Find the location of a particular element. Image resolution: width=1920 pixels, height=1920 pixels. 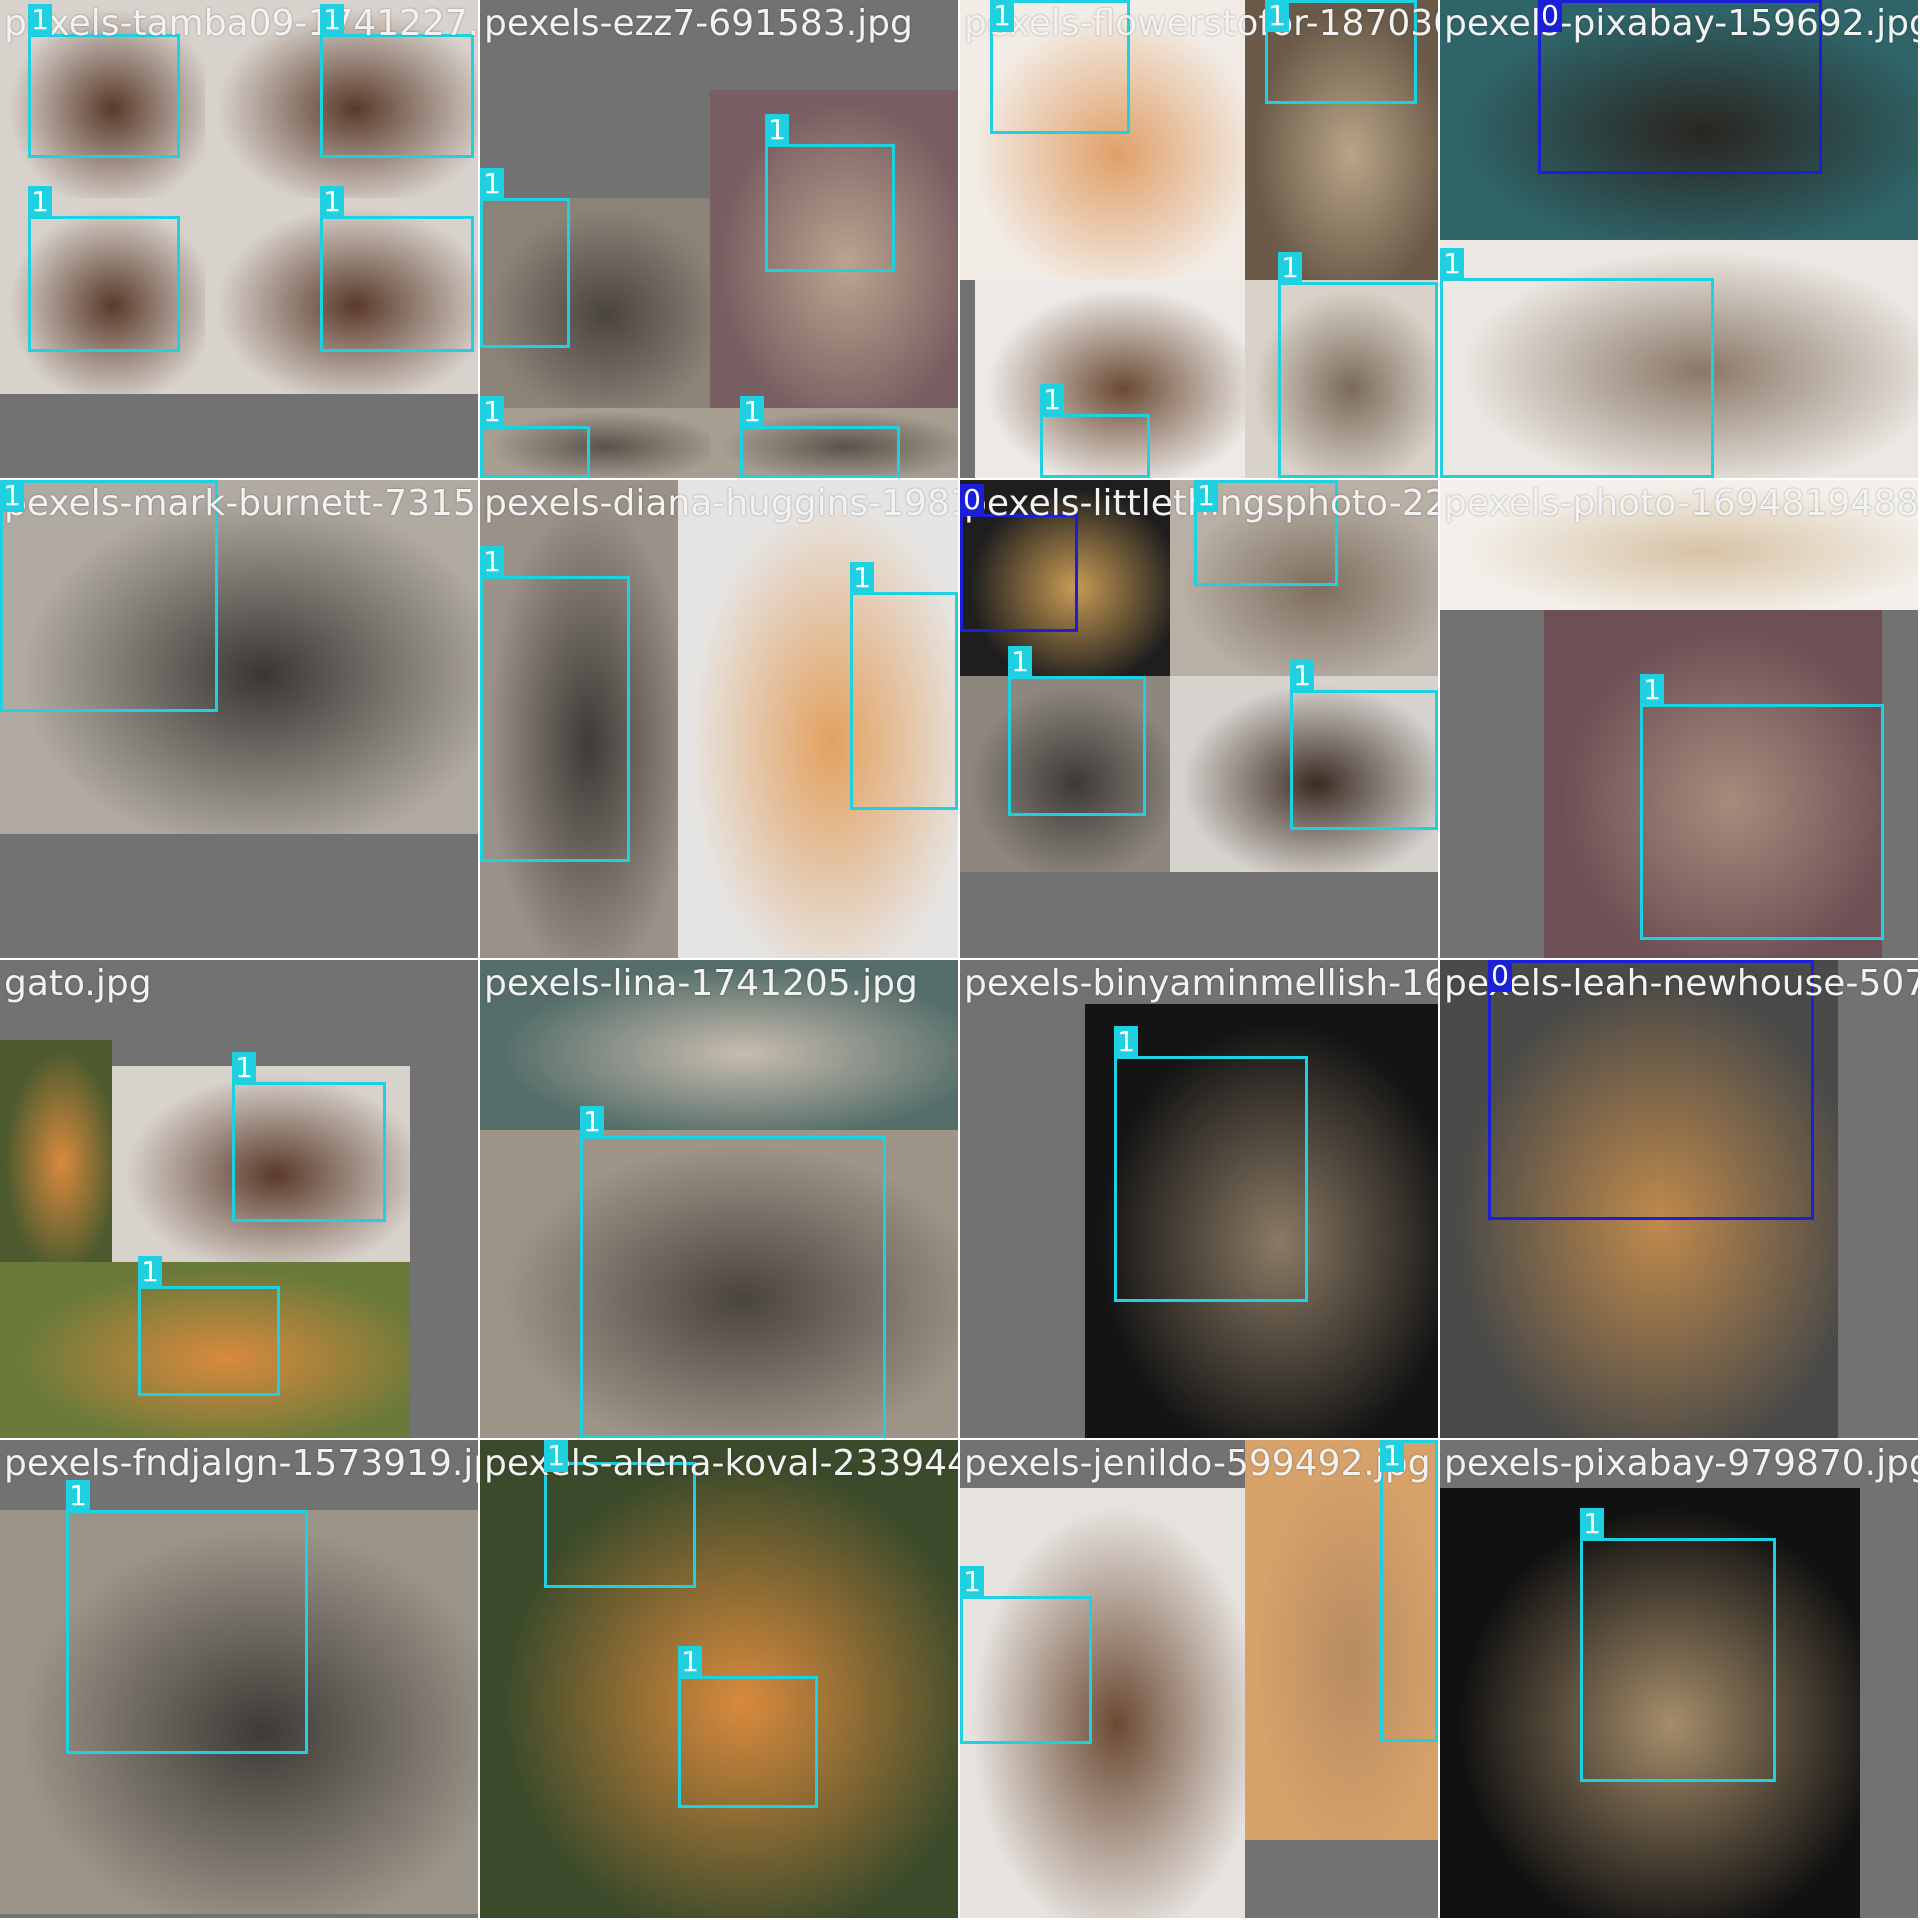

mosaic-cell: 11pexels-alena-koval-233944-982299.jpg is located at coordinates (719, 1679).